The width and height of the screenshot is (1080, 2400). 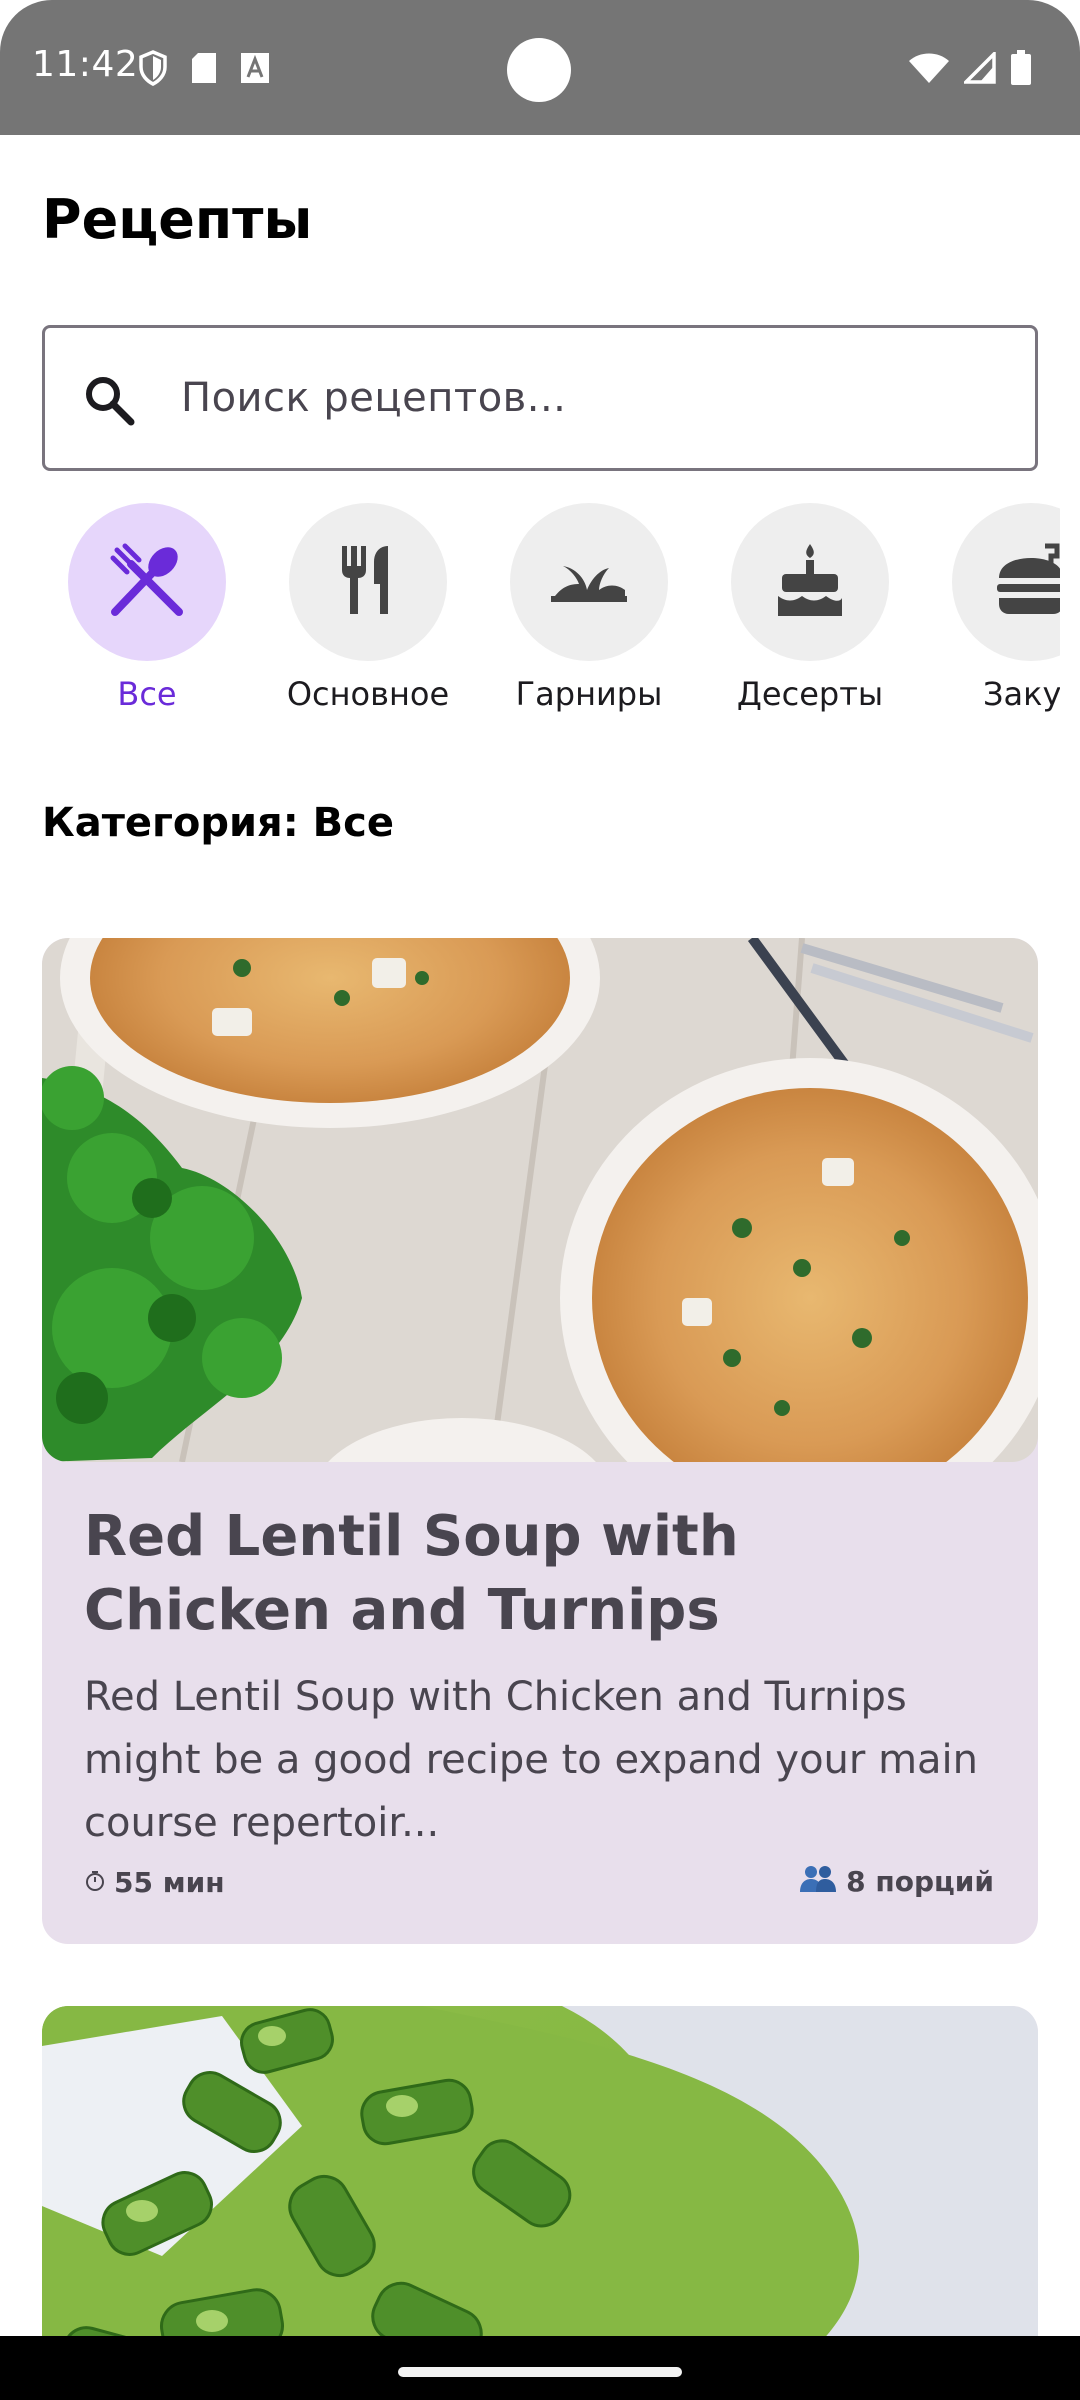 I want to click on shield-icon, so click(x=153, y=70).